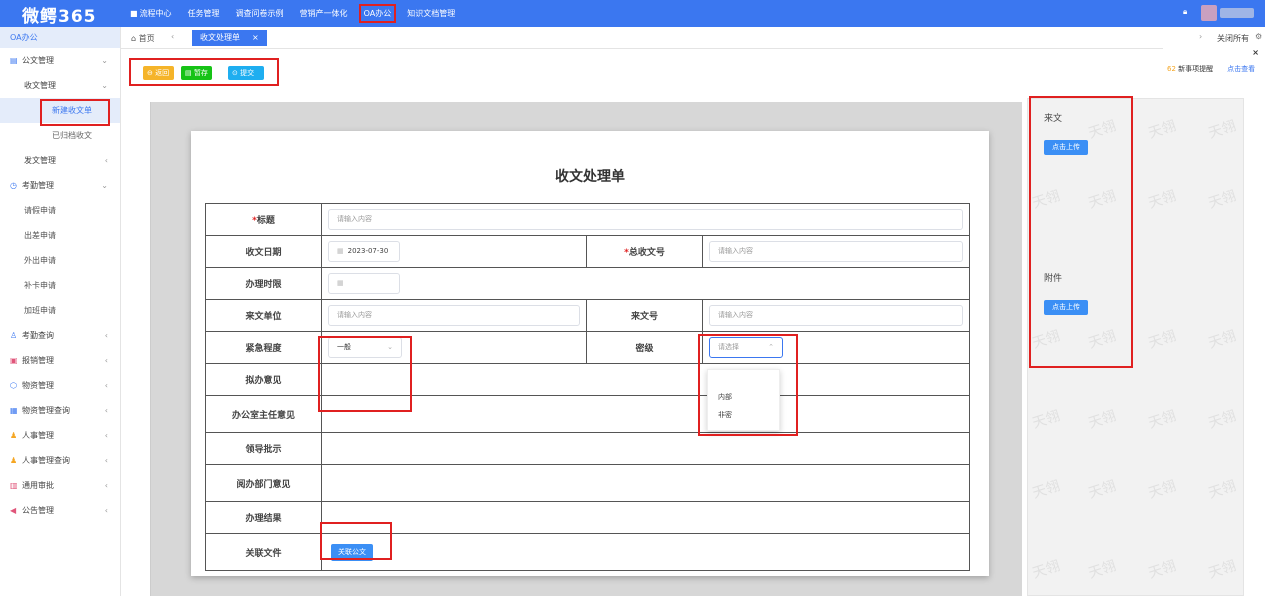 The height and width of the screenshot is (596, 1265). Describe the element at coordinates (60, 385) in the screenshot. I see `sidebar-item-materials: ⬡ 物资管理 ‹` at that location.